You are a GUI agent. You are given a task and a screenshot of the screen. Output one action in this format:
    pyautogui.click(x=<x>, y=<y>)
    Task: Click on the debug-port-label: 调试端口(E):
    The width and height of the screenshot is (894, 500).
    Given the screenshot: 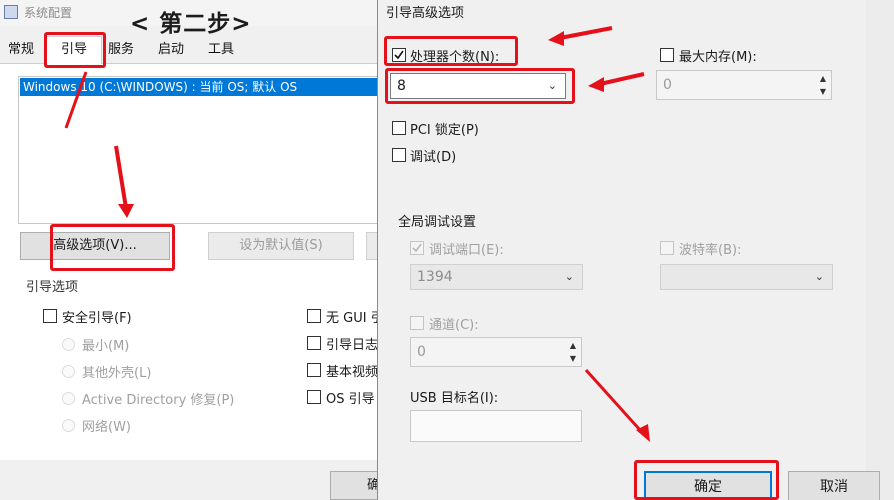 What is the action you would take?
    pyautogui.click(x=466, y=250)
    